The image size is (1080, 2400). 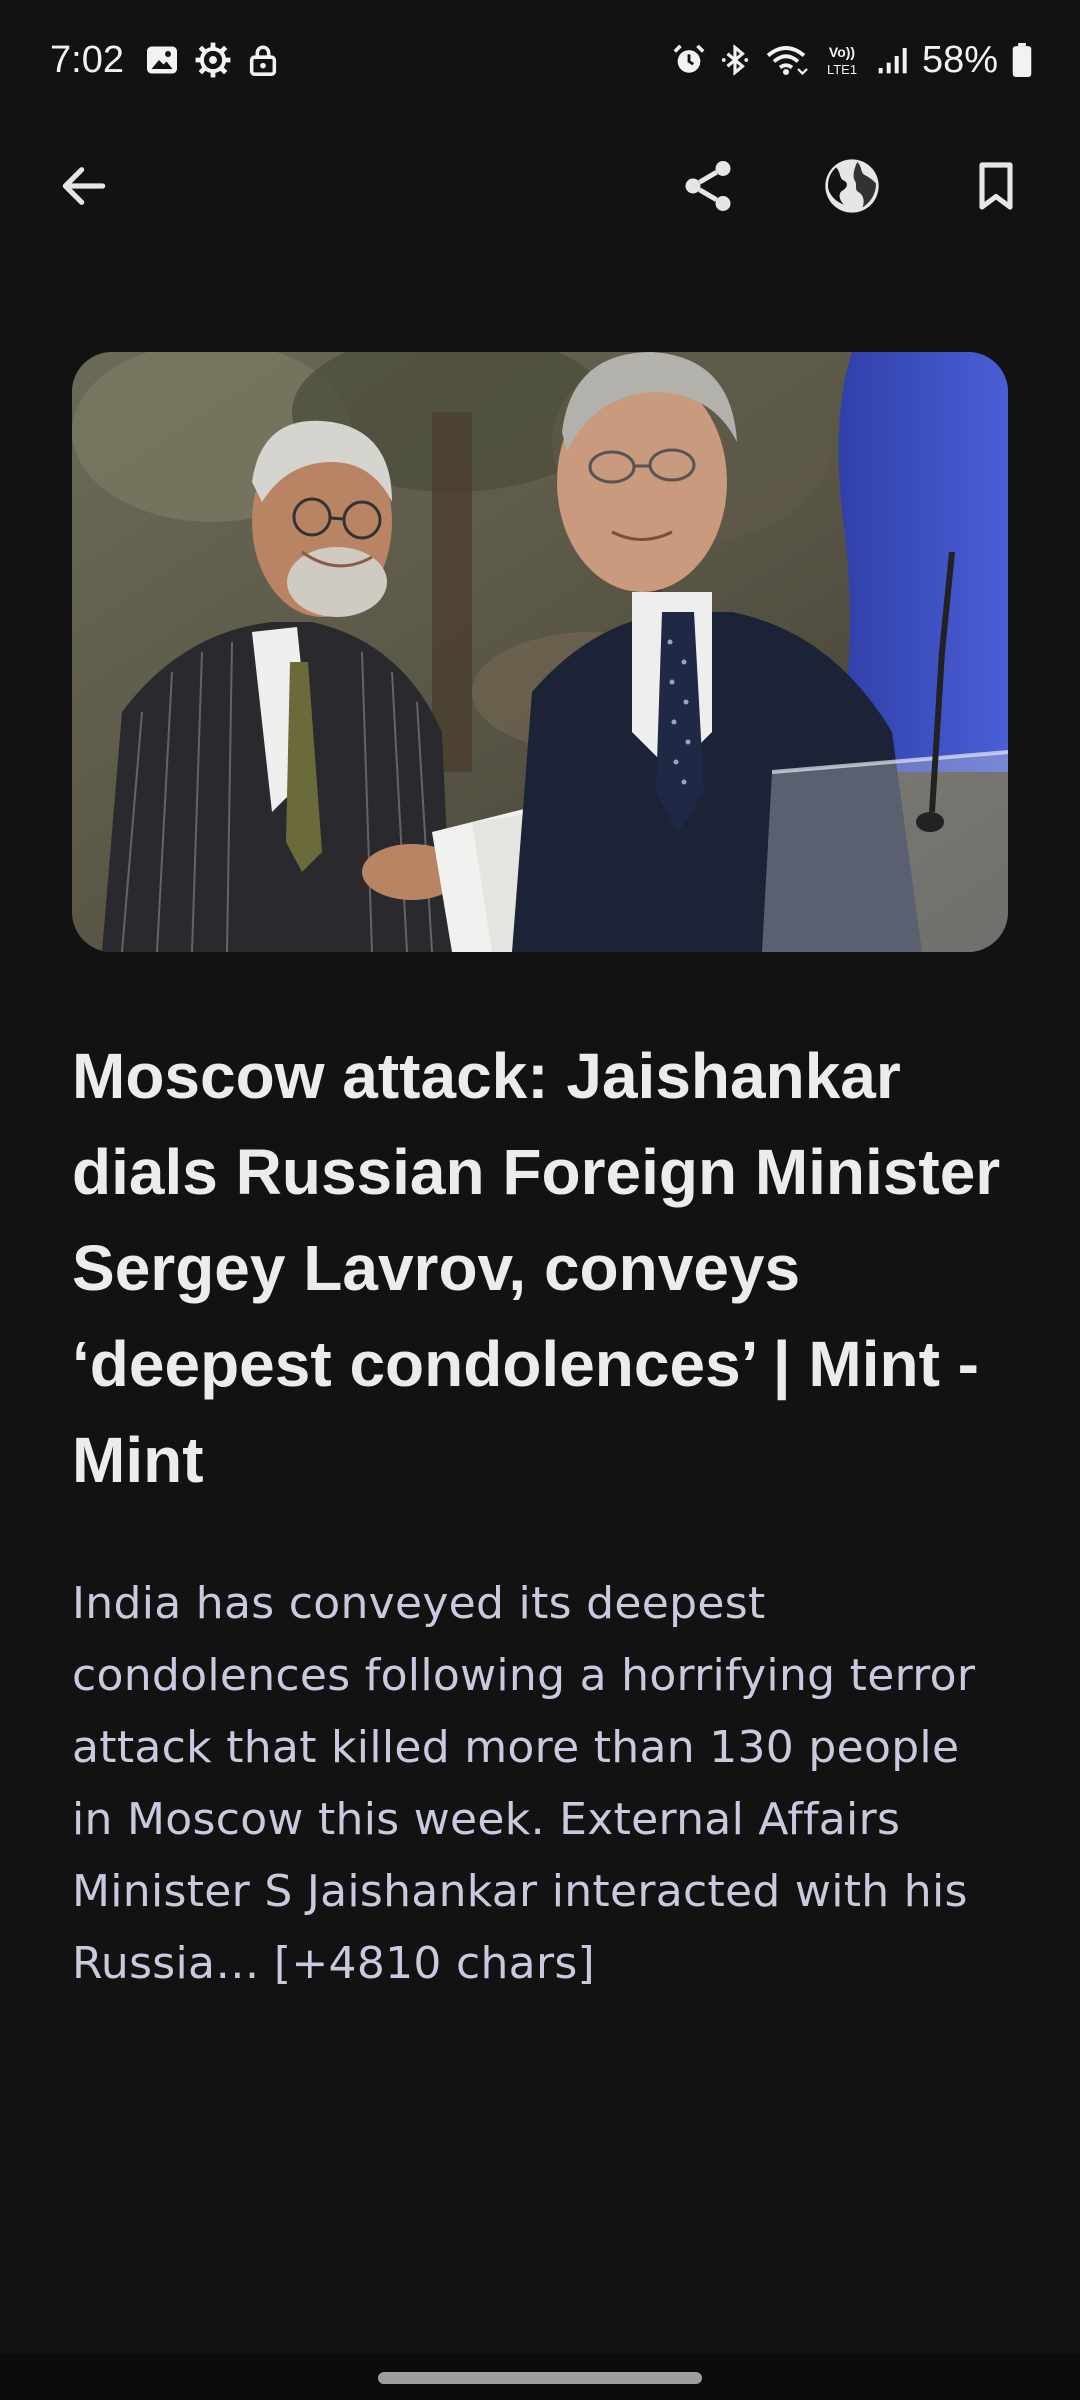 I want to click on back-button, so click(x=84, y=186).